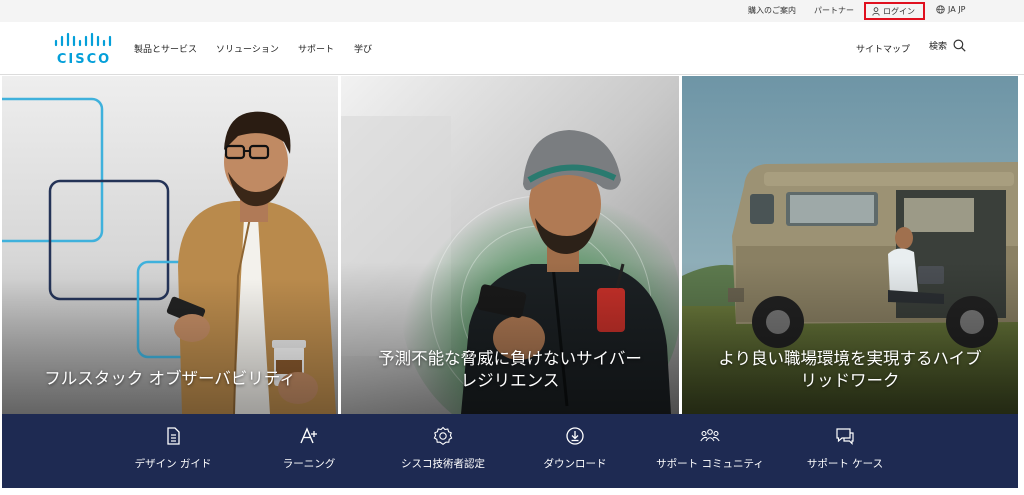  Describe the element at coordinates (363, 48) in the screenshot. I see `nav-learn: 学び` at that location.